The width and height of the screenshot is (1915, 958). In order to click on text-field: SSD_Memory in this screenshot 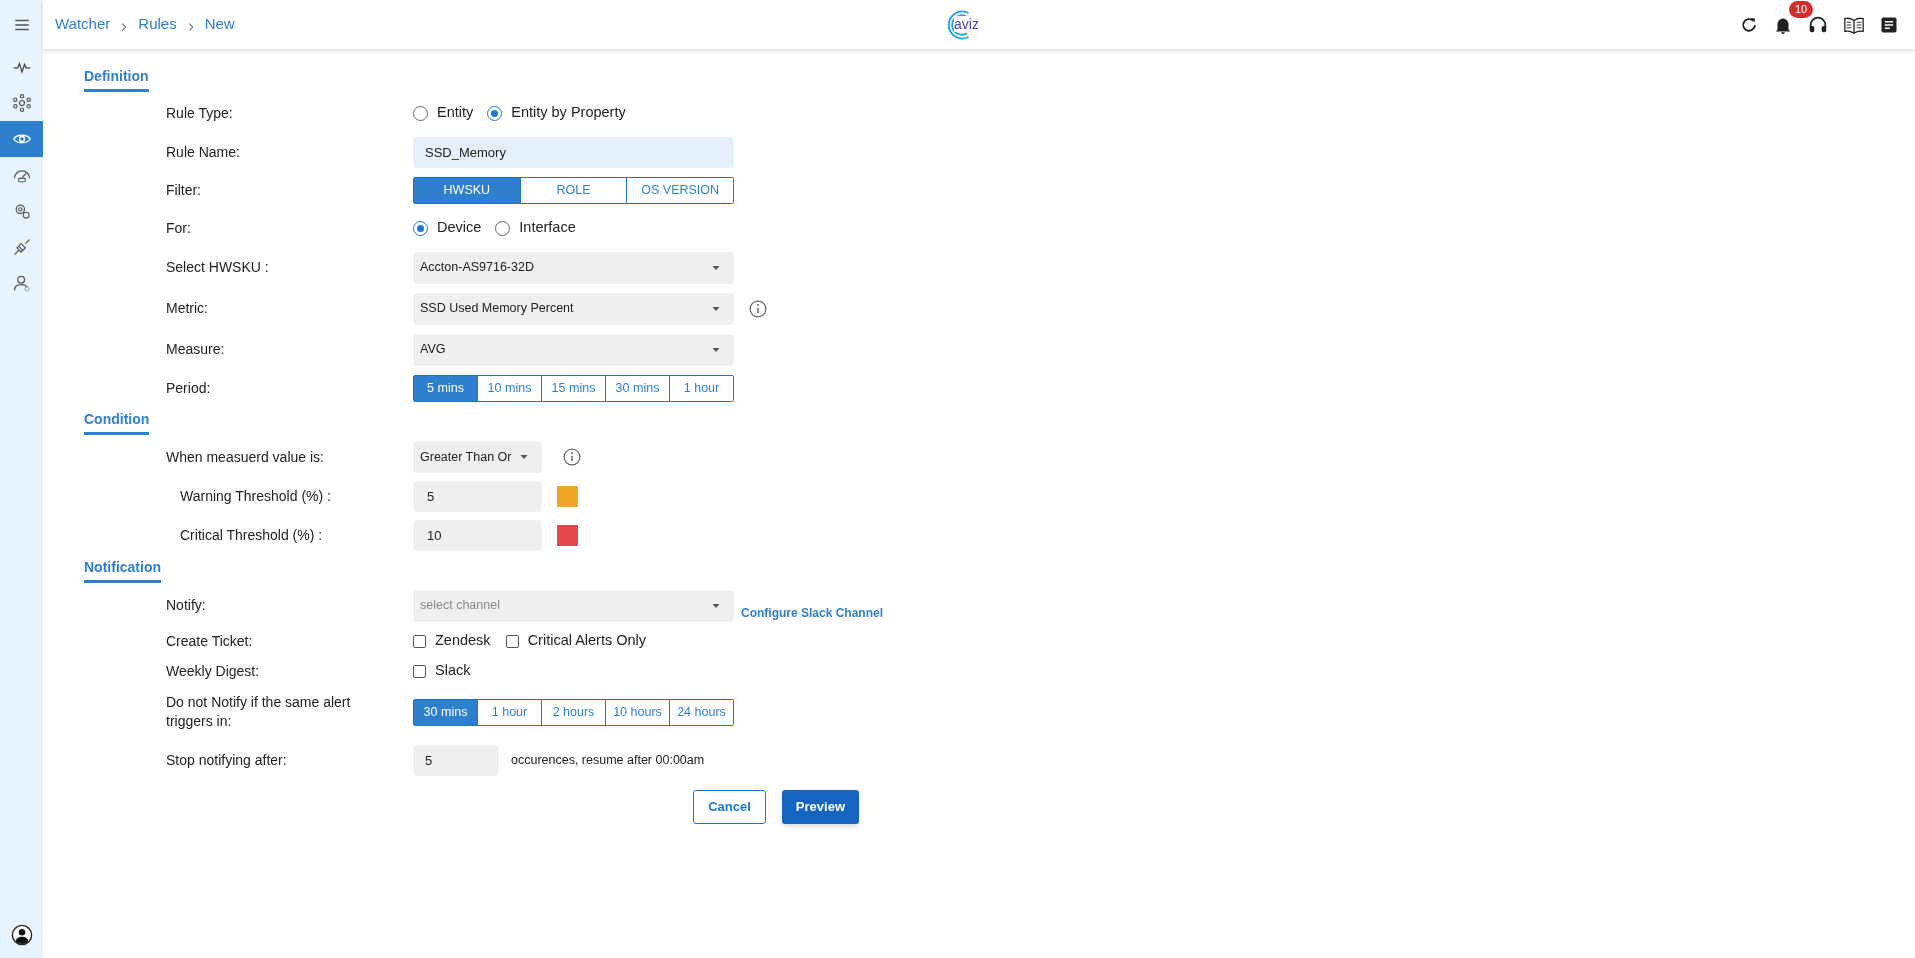, I will do `click(573, 152)`.